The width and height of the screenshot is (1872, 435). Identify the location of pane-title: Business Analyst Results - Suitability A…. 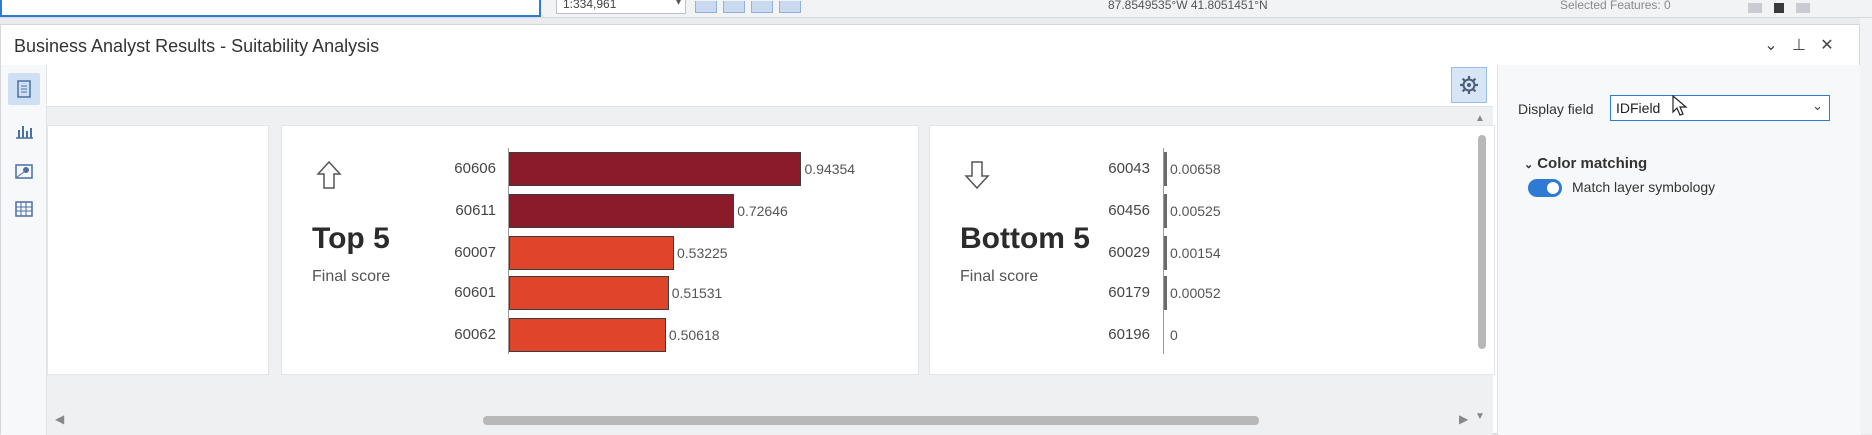
(197, 46).